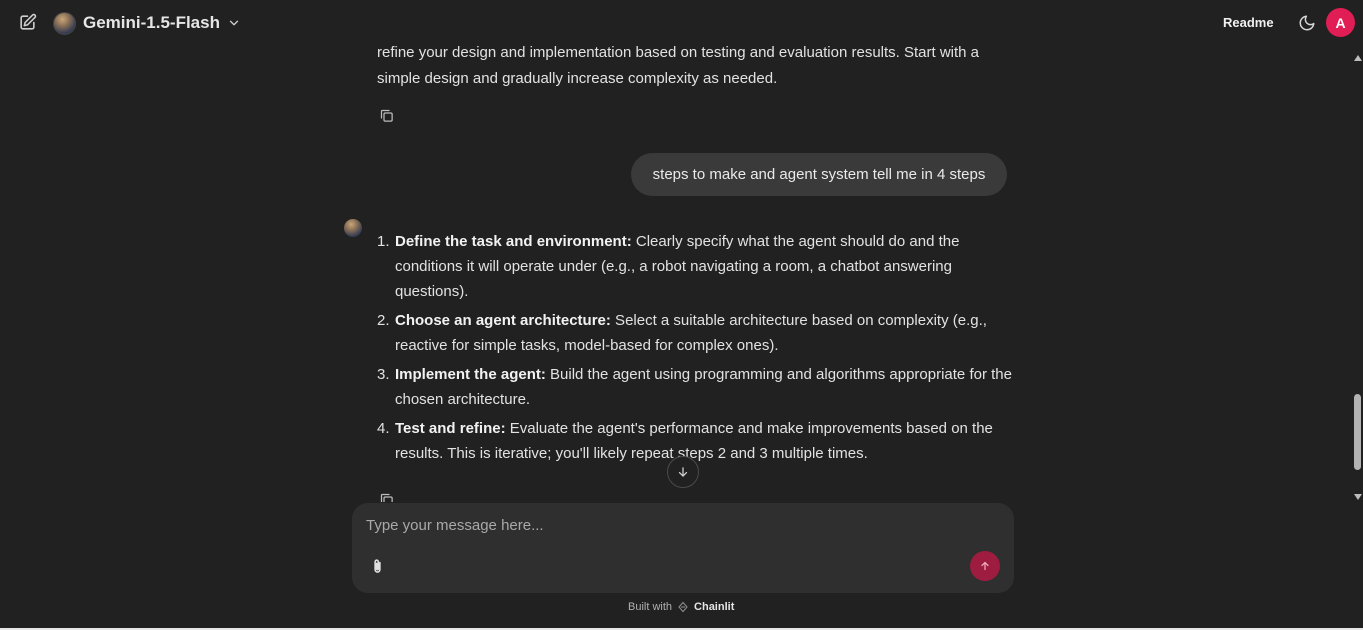  Describe the element at coordinates (714, 607) in the screenshot. I see `chainlit-link: Chainlit` at that location.